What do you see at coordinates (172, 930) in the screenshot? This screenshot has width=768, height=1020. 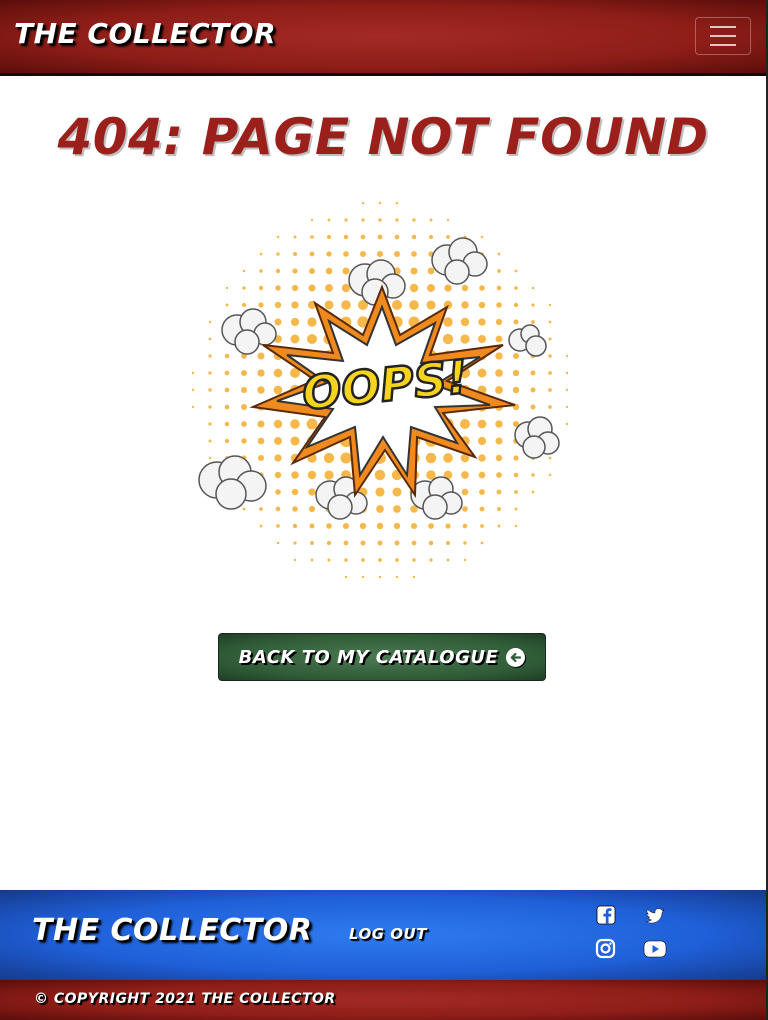 I see `footer-brand: The Collector` at bounding box center [172, 930].